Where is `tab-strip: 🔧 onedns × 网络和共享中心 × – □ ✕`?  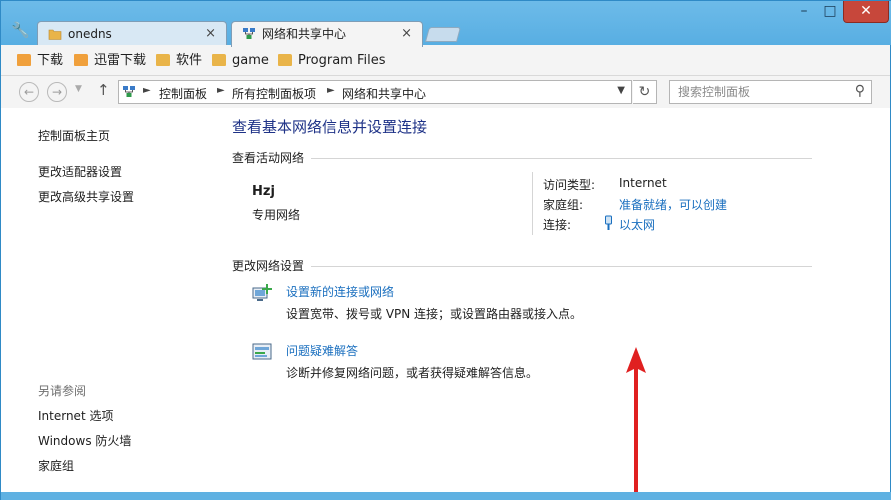
tab-strip: 🔧 onedns × 网络和共享中心 × – □ ✕ is located at coordinates (446, 24).